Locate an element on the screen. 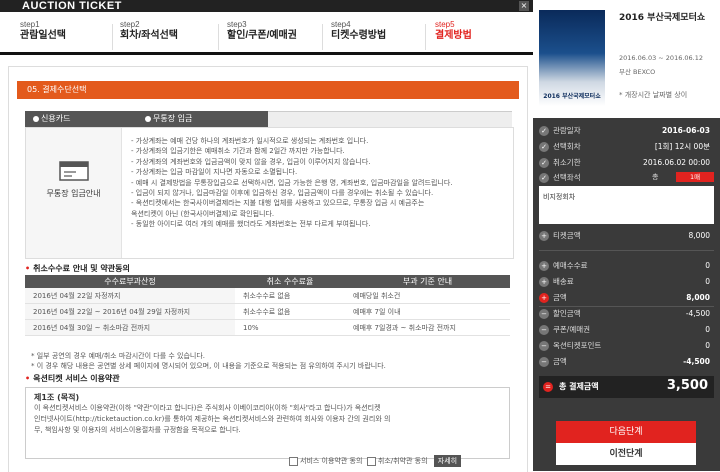  payment-method-tabs: 신용카드 무통장 입금 is located at coordinates (146, 119).